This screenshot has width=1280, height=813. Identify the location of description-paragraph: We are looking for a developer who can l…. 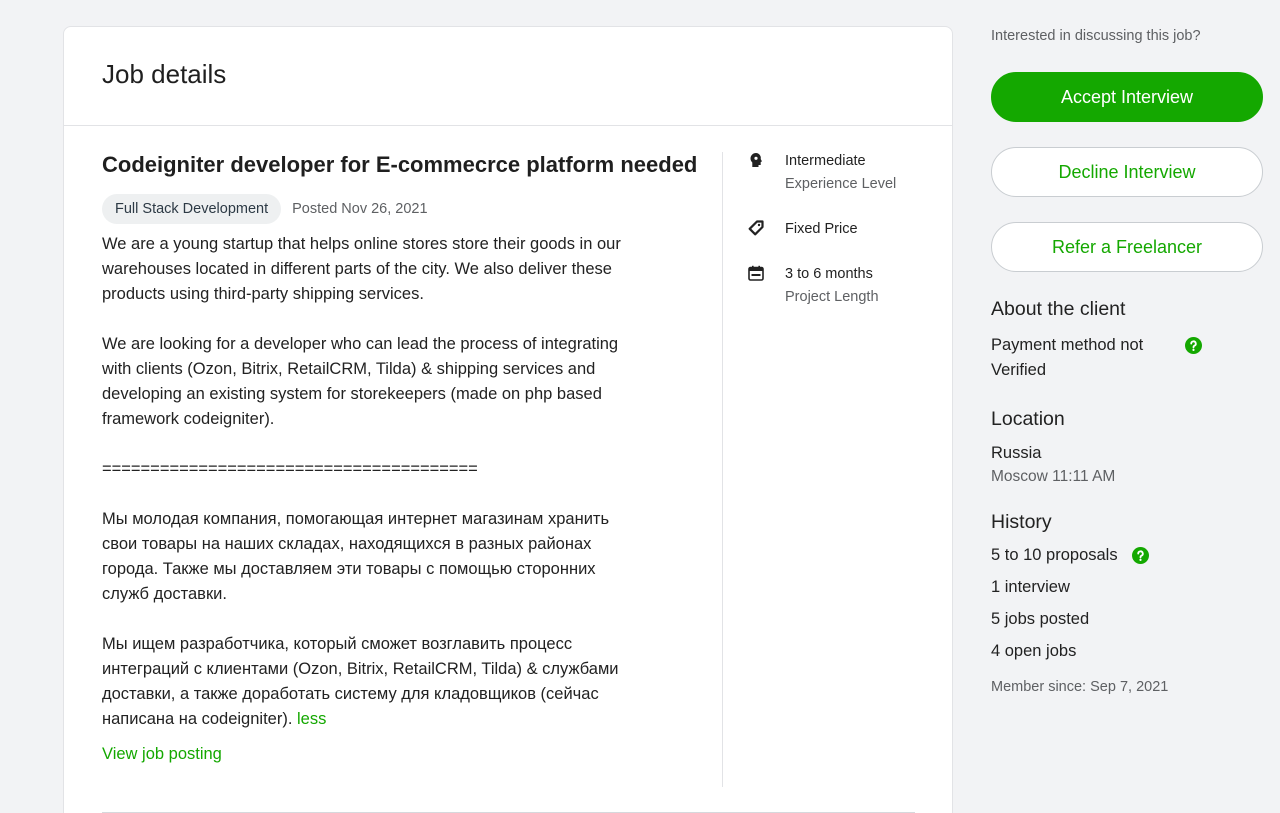
(360, 381).